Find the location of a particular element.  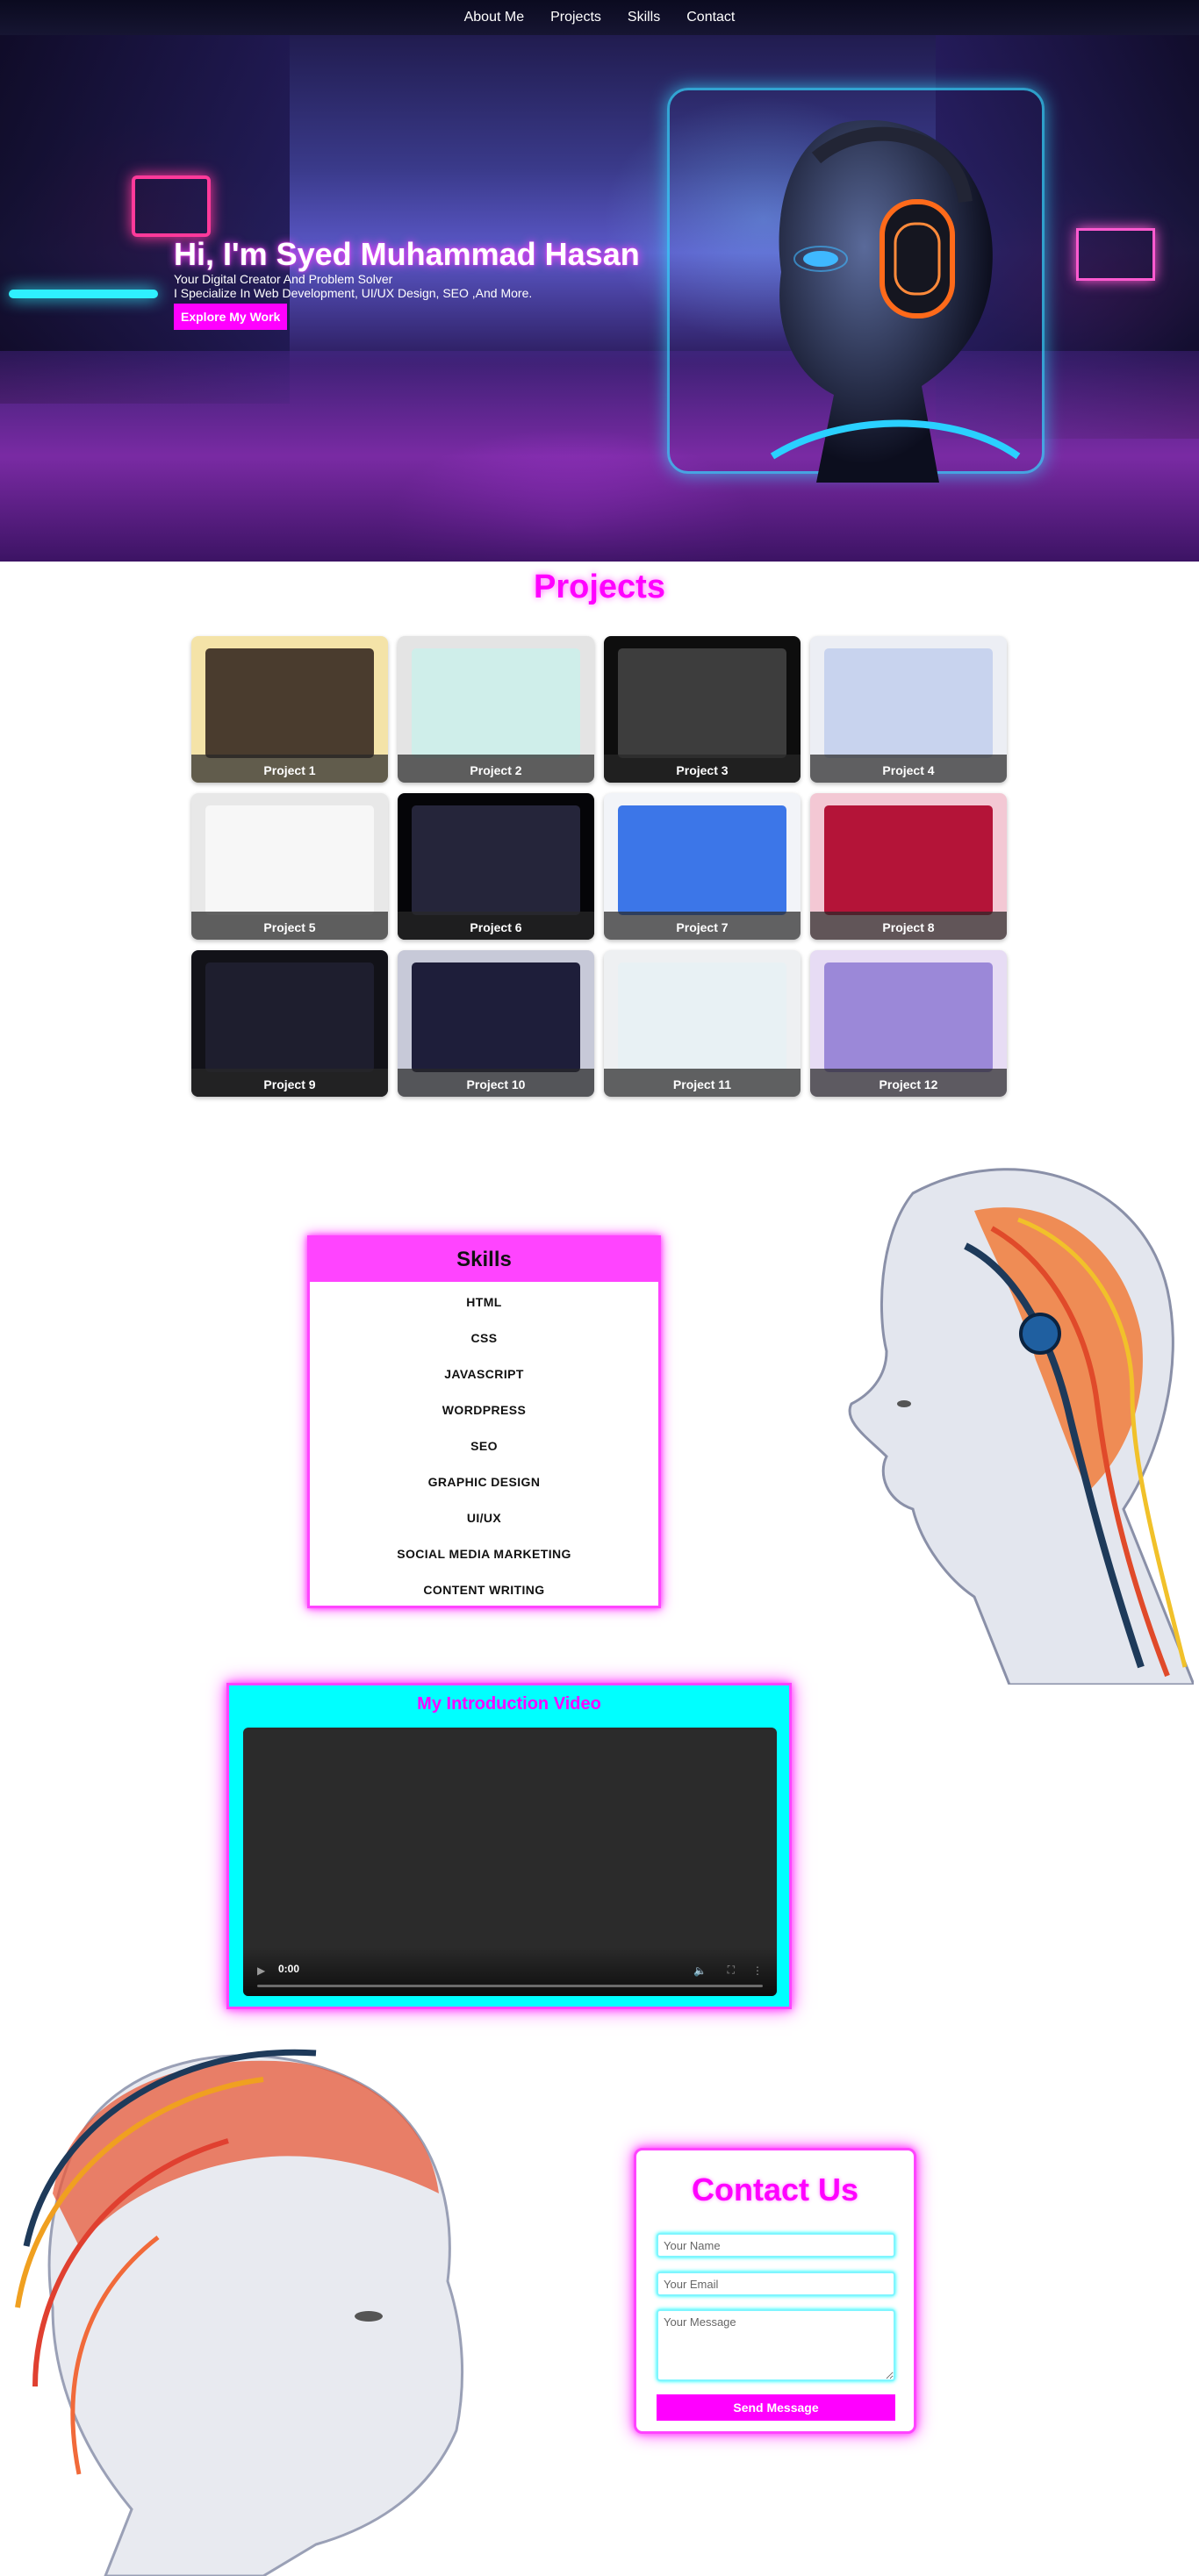

project-card: Project 1 is located at coordinates (289, 709).